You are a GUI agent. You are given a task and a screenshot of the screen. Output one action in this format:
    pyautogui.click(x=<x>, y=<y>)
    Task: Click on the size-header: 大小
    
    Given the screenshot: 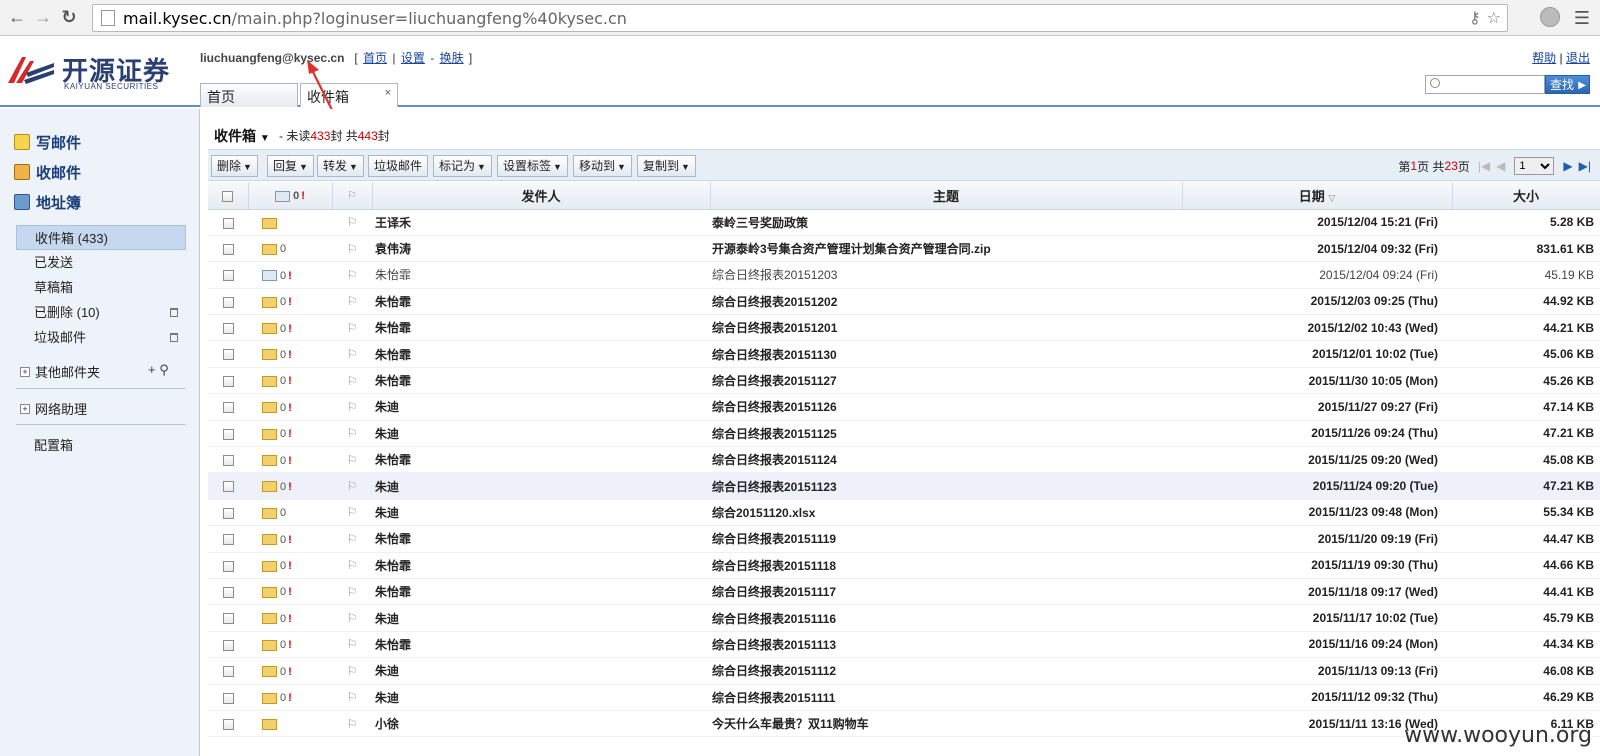 What is the action you would take?
    pyautogui.click(x=1526, y=196)
    